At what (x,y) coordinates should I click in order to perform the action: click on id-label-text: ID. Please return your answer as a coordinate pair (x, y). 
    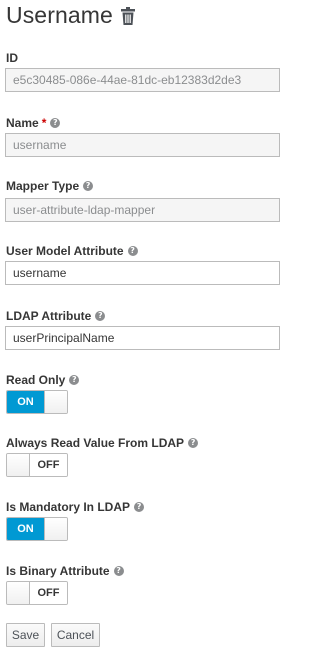
    Looking at the image, I should click on (12, 58).